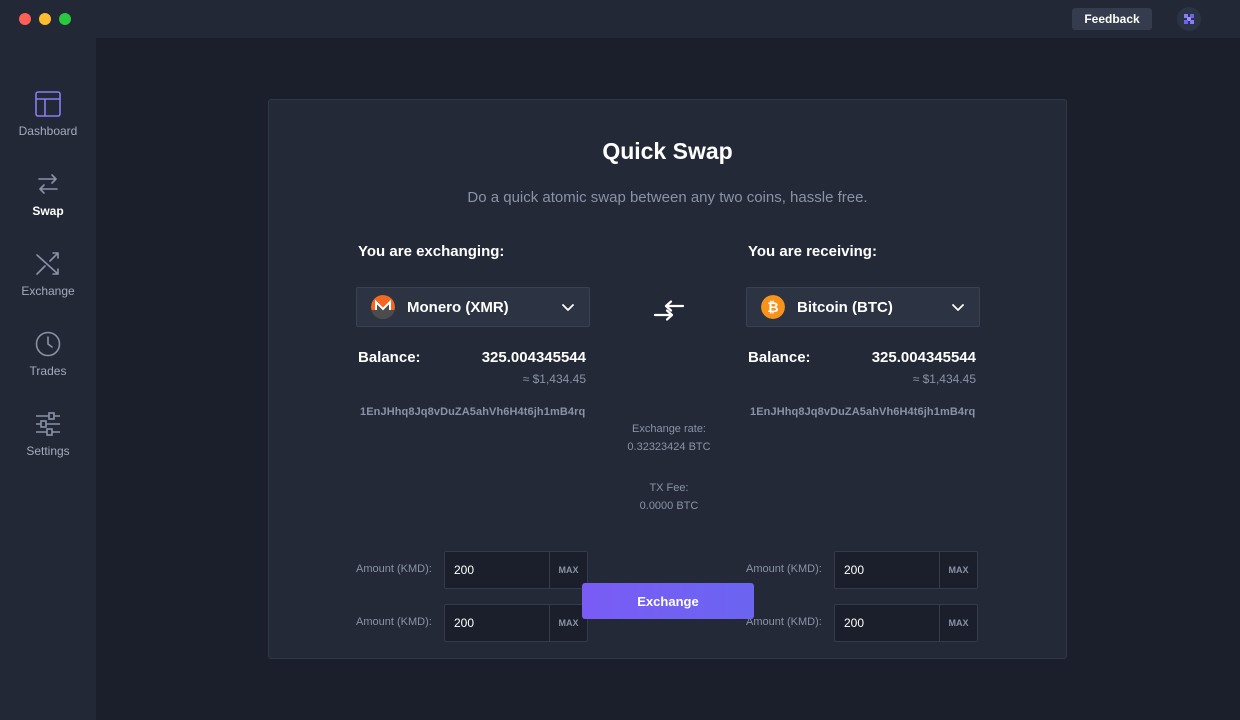  I want to click on exchanging-heading: You are exchanging:, so click(431, 251).